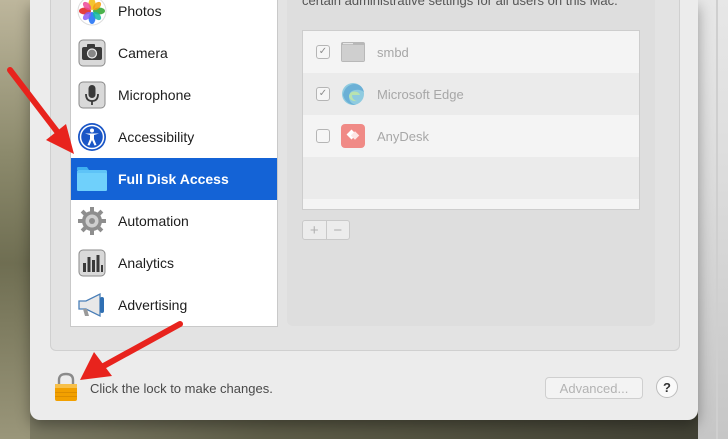 This screenshot has width=728, height=439. What do you see at coordinates (353, 136) in the screenshot?
I see `anydesk-icon` at bounding box center [353, 136].